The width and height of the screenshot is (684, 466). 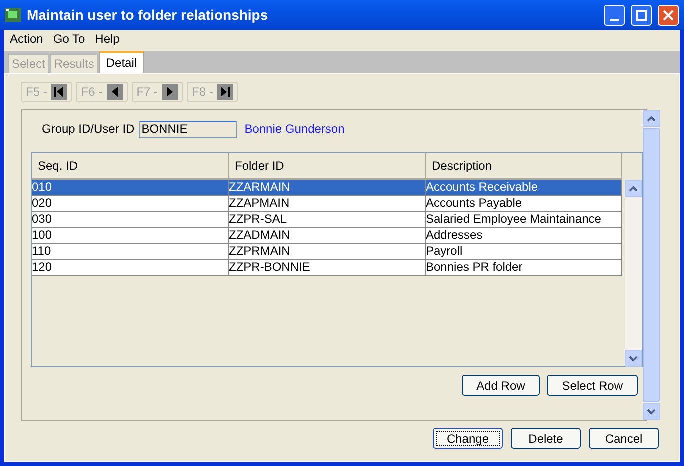 I want to click on nav-label: F6 -, so click(x=92, y=92).